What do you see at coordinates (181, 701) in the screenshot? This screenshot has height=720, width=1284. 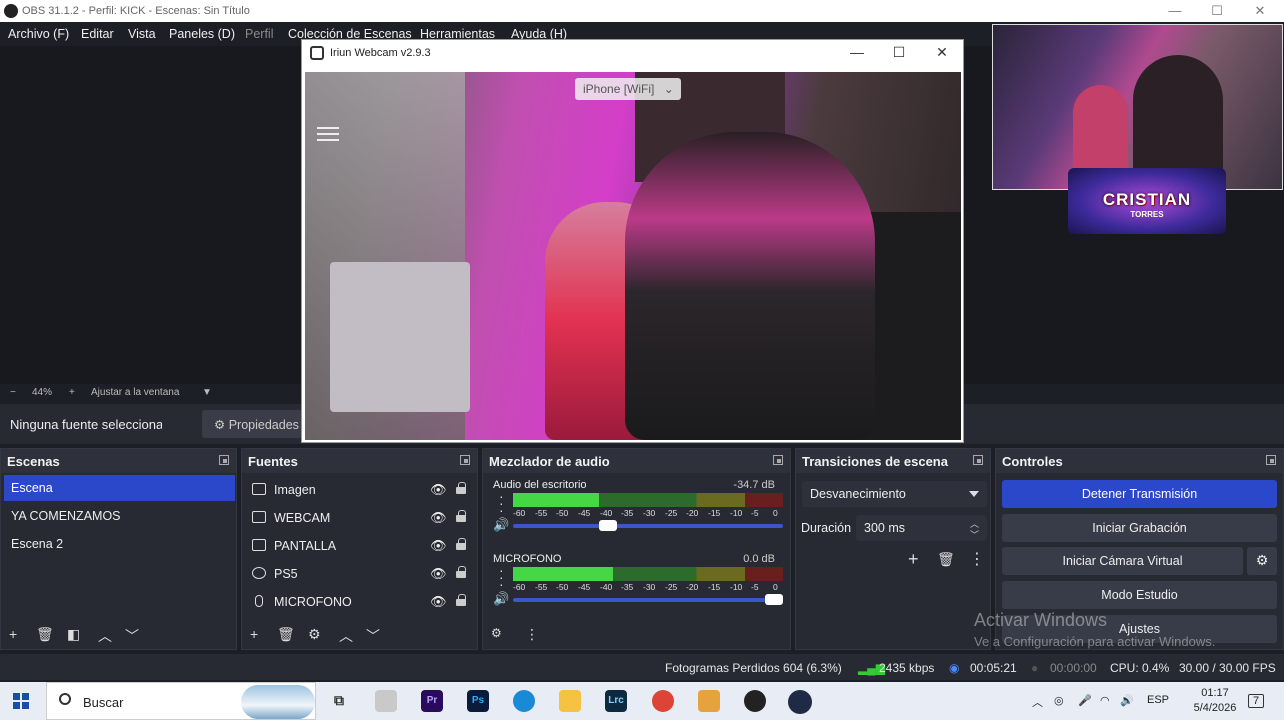 I see `taskbar-search: Buscar` at bounding box center [181, 701].